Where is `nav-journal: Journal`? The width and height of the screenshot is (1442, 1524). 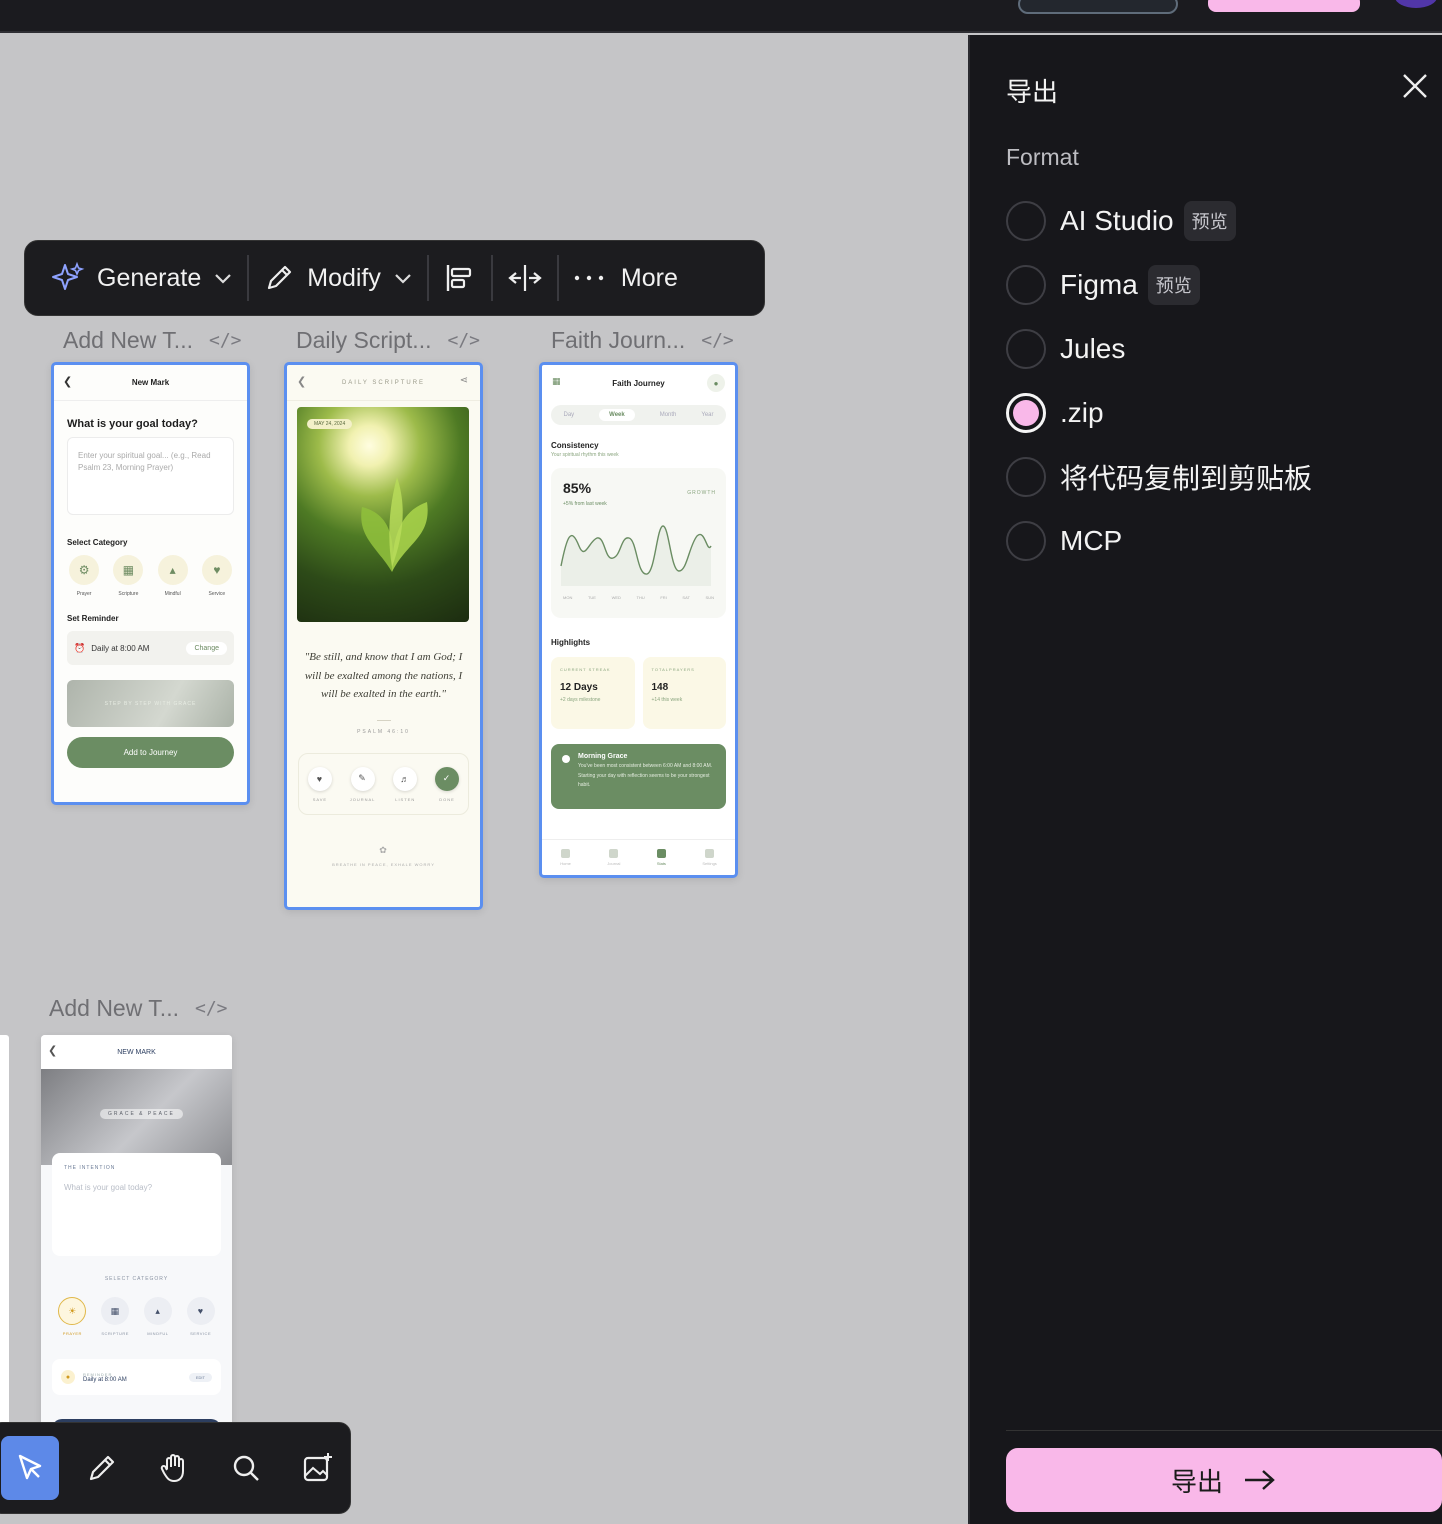
nav-journal: Journal is located at coordinates (613, 857).